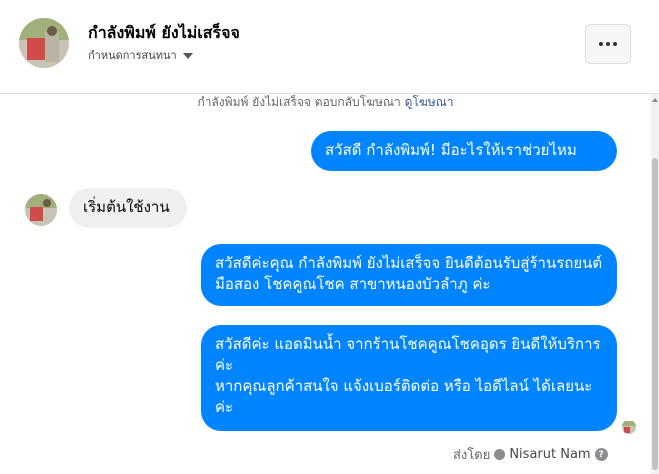 The width and height of the screenshot is (659, 474). Describe the element at coordinates (164, 32) in the screenshot. I see `contact-name: กำลังพิมพ์ ยังไม่เสร็จจ` at that location.